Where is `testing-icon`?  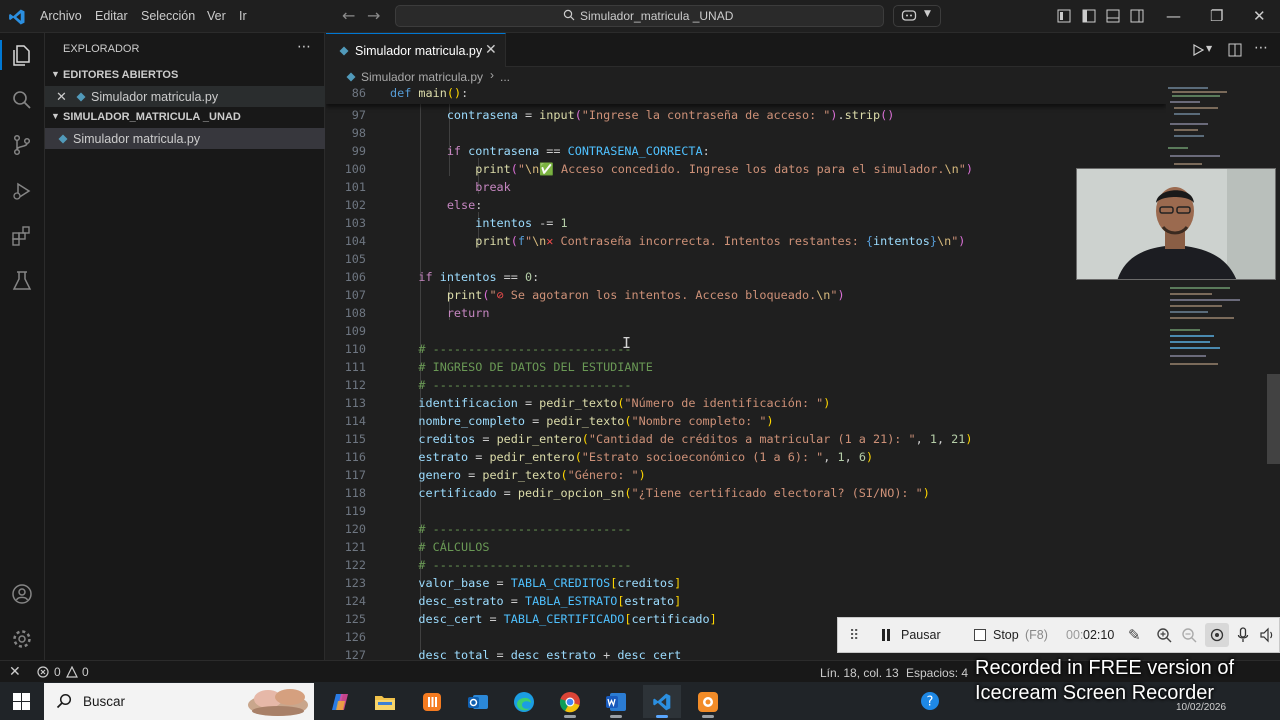 testing-icon is located at coordinates (22, 281).